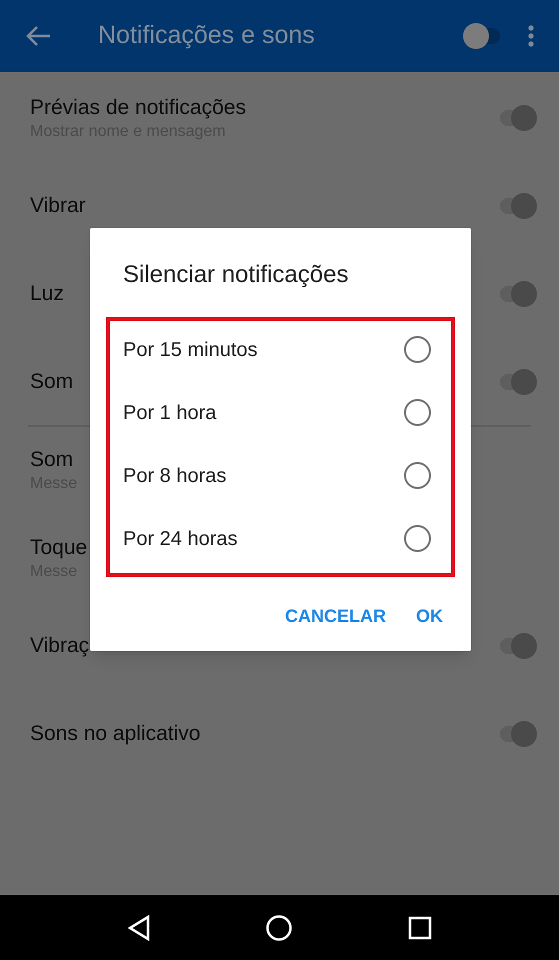 The height and width of the screenshot is (960, 559). What do you see at coordinates (429, 616) in the screenshot?
I see `dialog-button: OK` at bounding box center [429, 616].